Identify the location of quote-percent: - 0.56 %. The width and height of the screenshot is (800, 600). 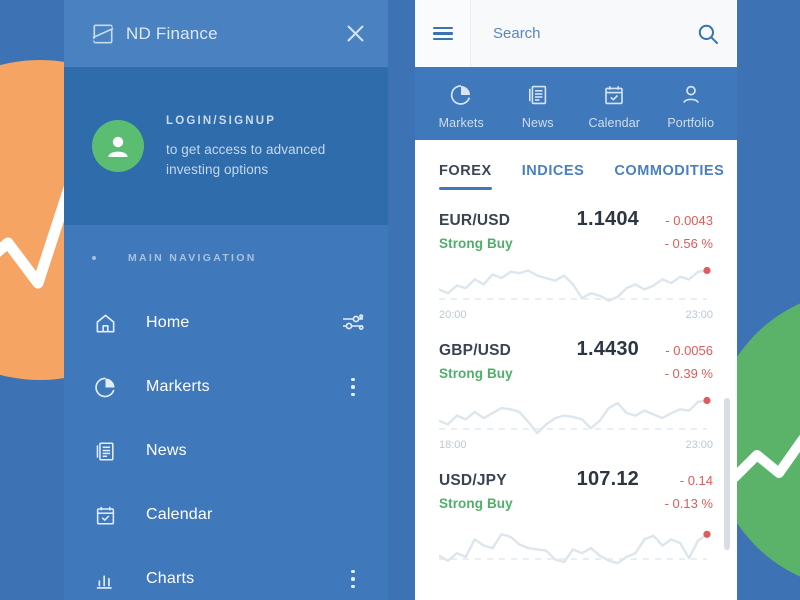
(688, 243).